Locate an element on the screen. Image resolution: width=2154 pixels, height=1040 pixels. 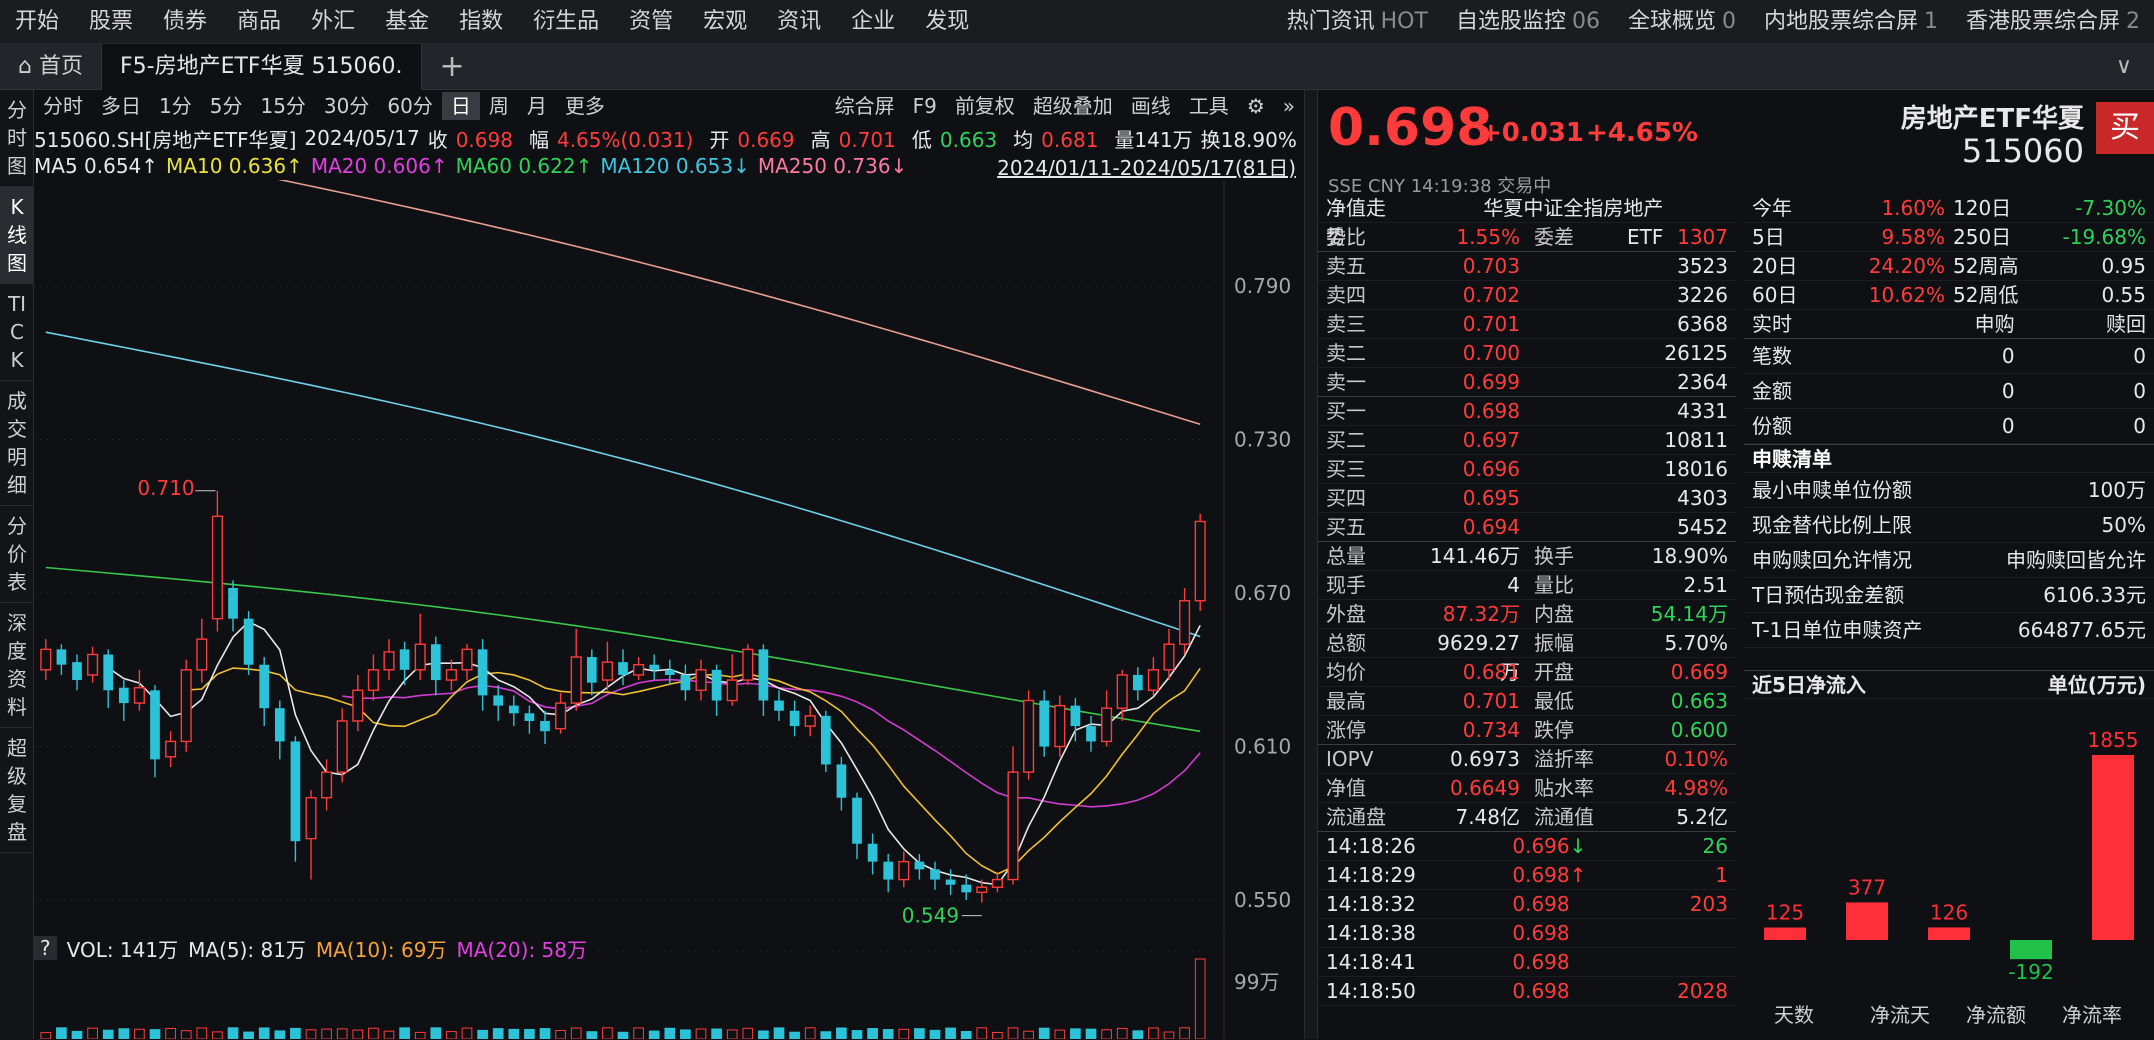
tool-0: 综合屏 is located at coordinates (865, 106).